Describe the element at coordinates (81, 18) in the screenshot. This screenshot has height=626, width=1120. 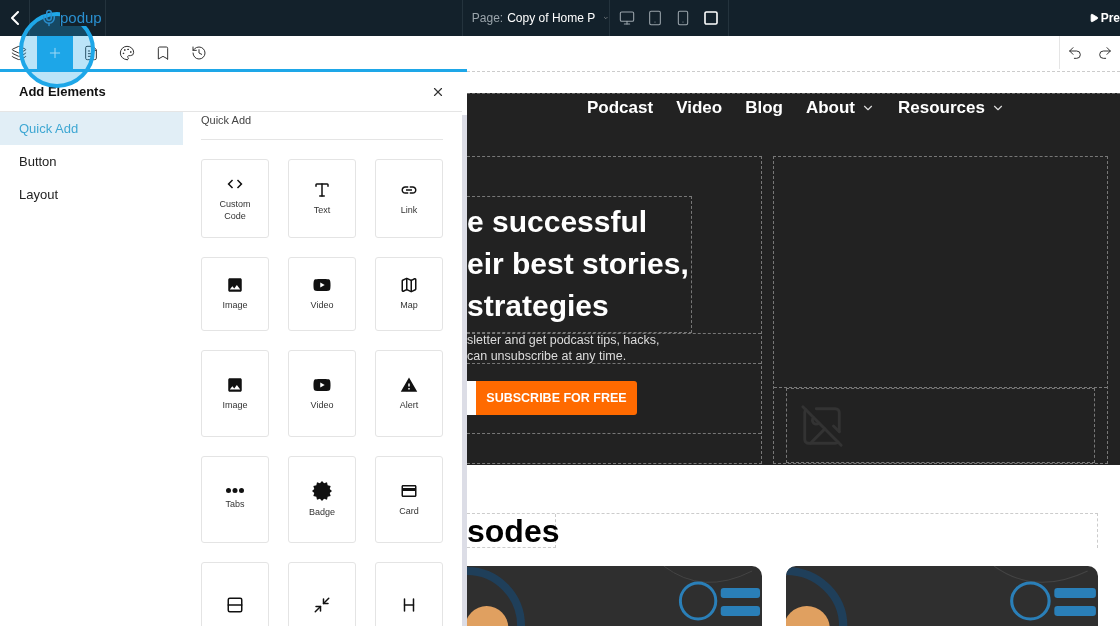
I see `logo: podup` at that location.